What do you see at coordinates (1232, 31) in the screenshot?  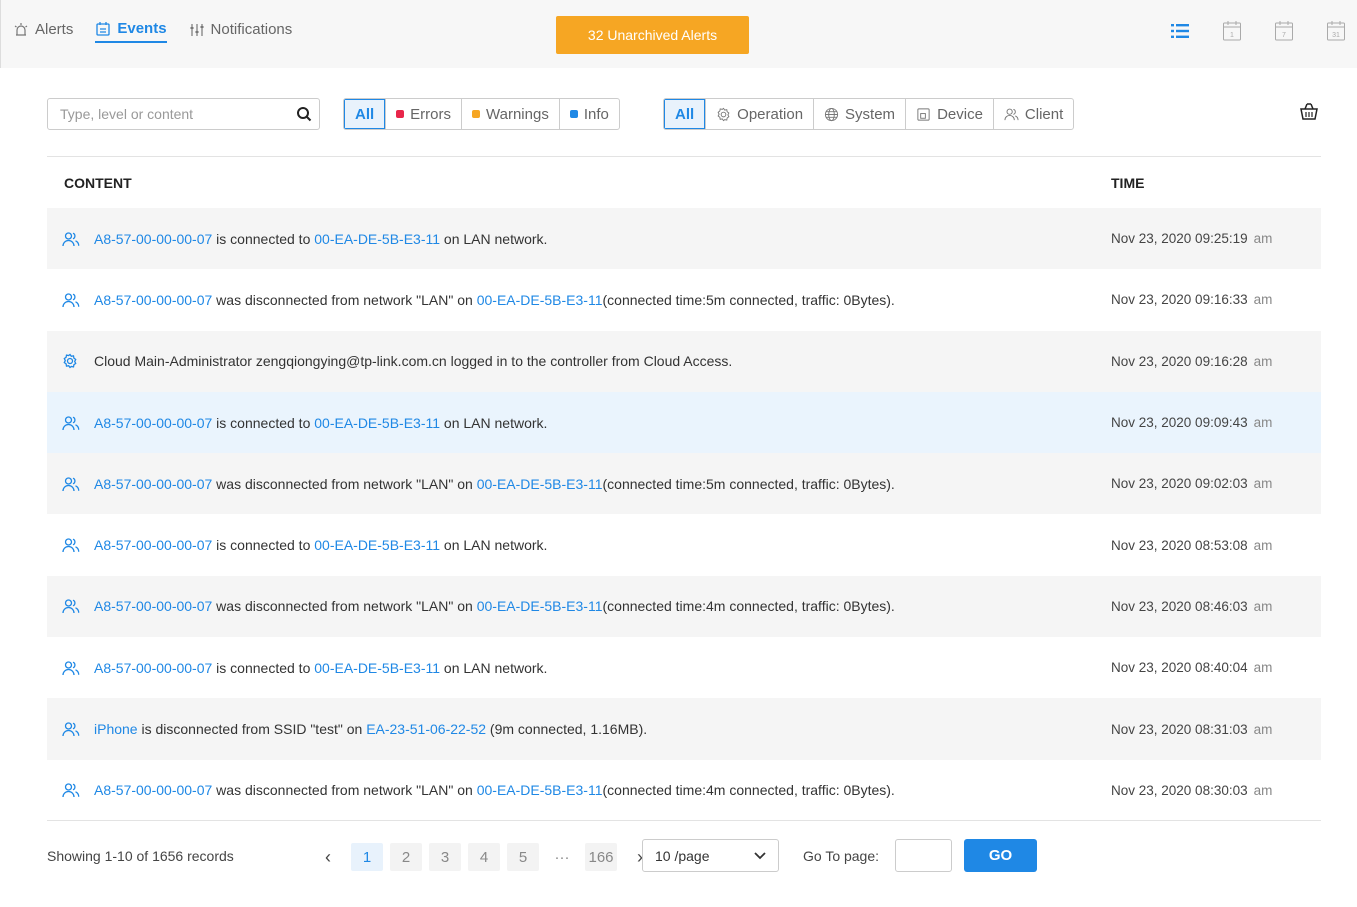 I see `calendar-day-icon: 1` at bounding box center [1232, 31].